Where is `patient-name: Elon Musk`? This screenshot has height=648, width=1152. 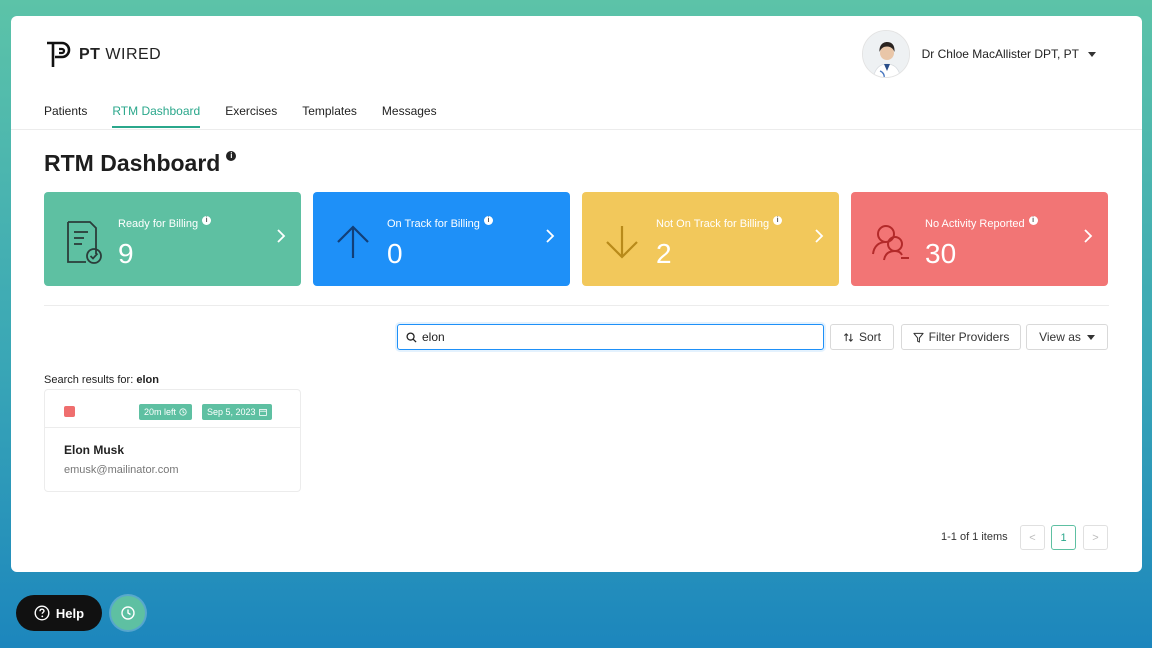
patient-name: Elon Musk is located at coordinates (94, 450).